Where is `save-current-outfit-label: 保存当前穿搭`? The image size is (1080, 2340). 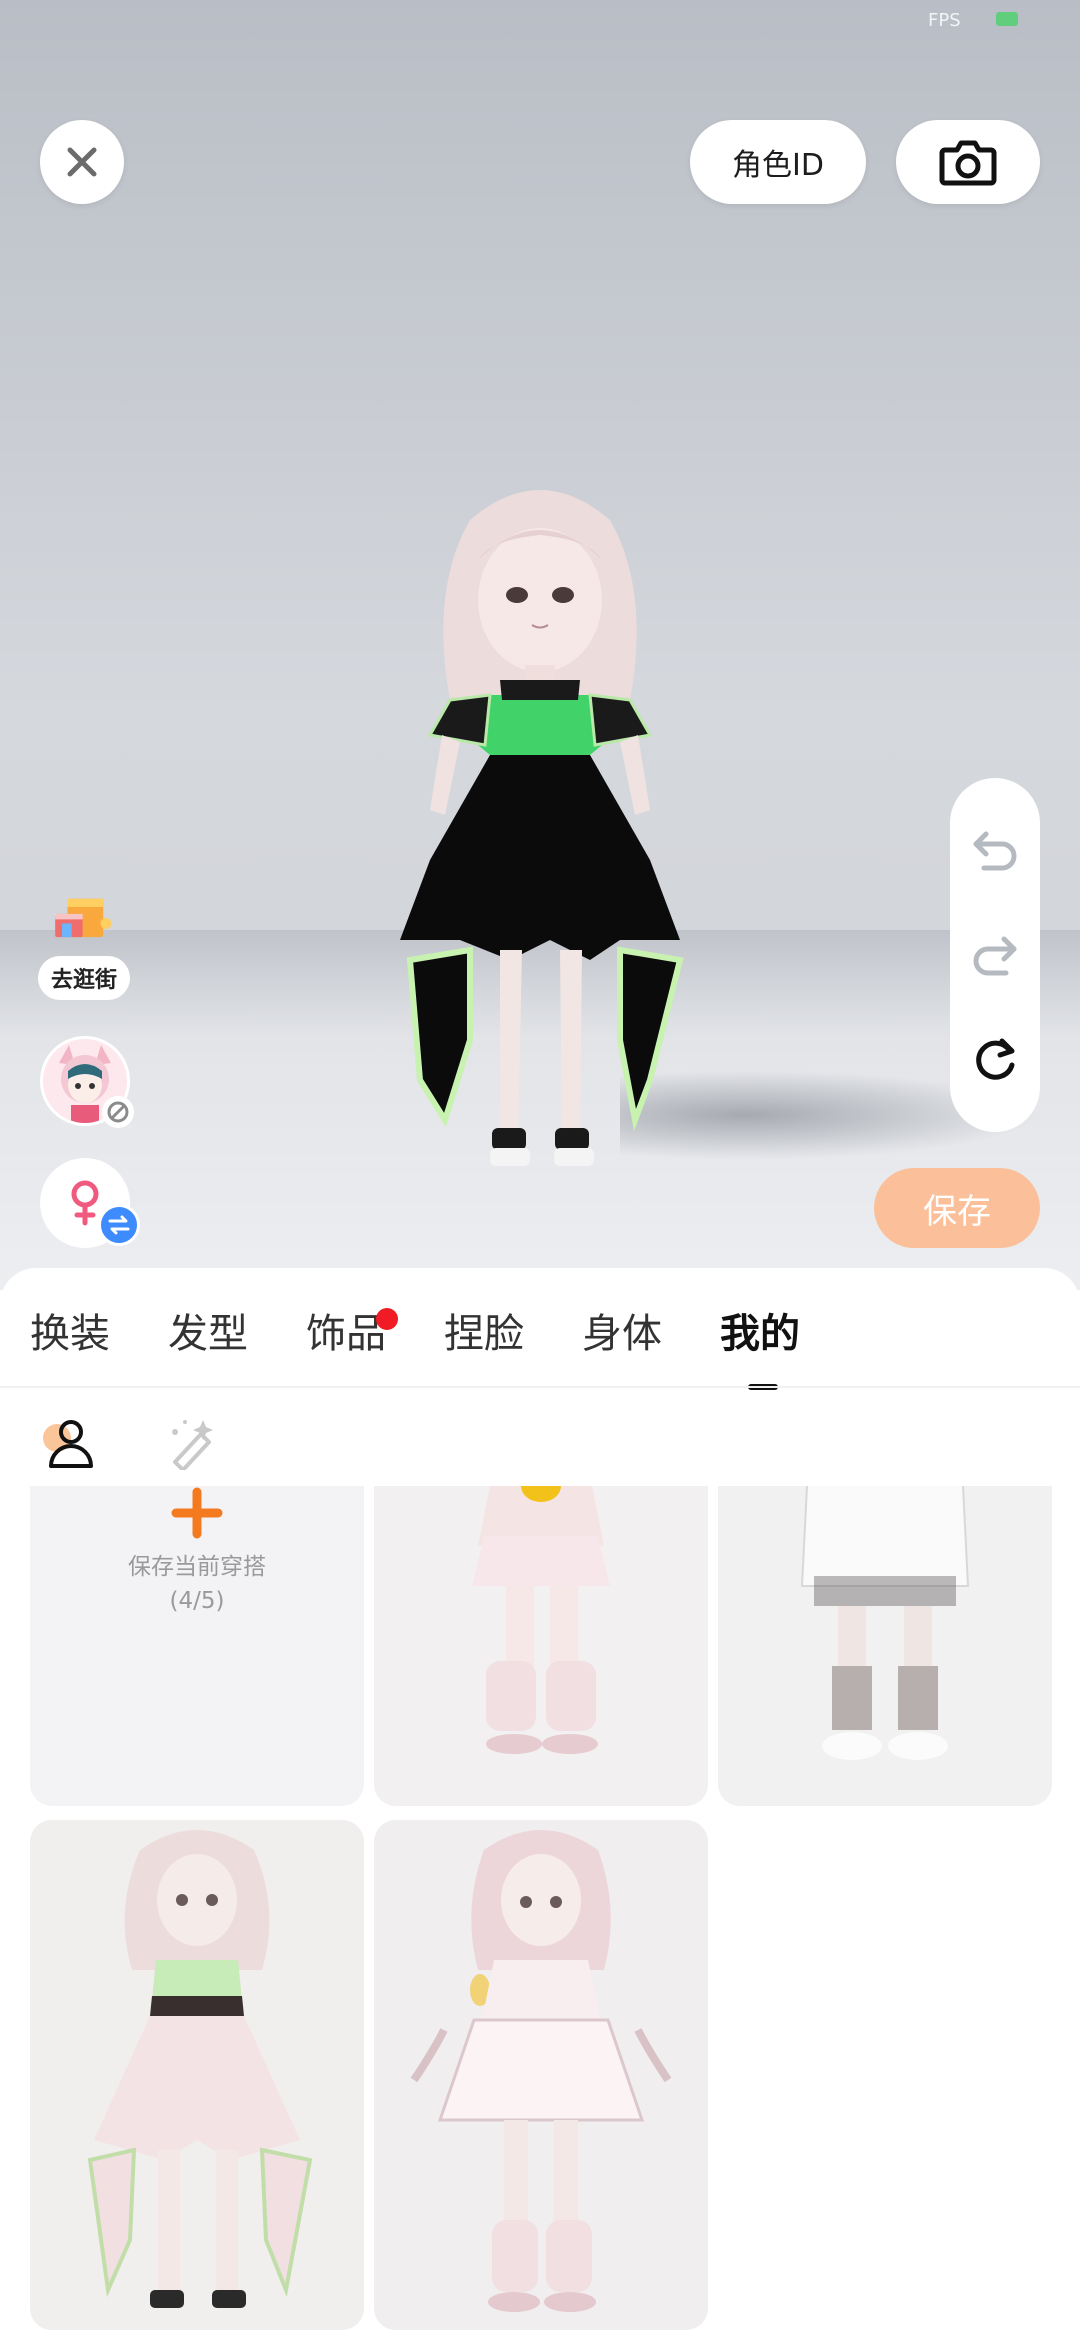 save-current-outfit-label: 保存当前穿搭 is located at coordinates (197, 1567).